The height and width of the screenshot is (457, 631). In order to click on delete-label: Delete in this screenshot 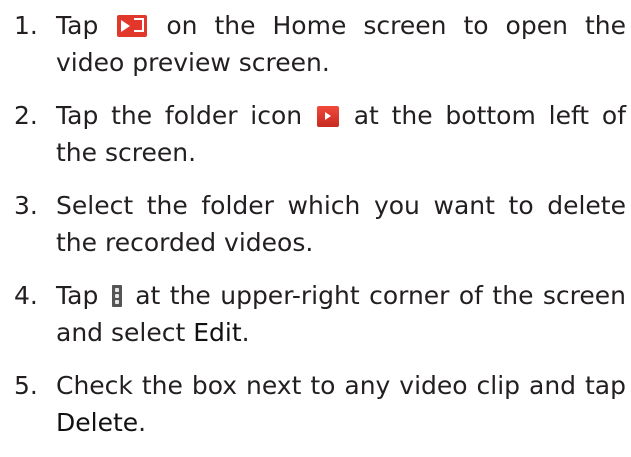, I will do `click(97, 422)`.